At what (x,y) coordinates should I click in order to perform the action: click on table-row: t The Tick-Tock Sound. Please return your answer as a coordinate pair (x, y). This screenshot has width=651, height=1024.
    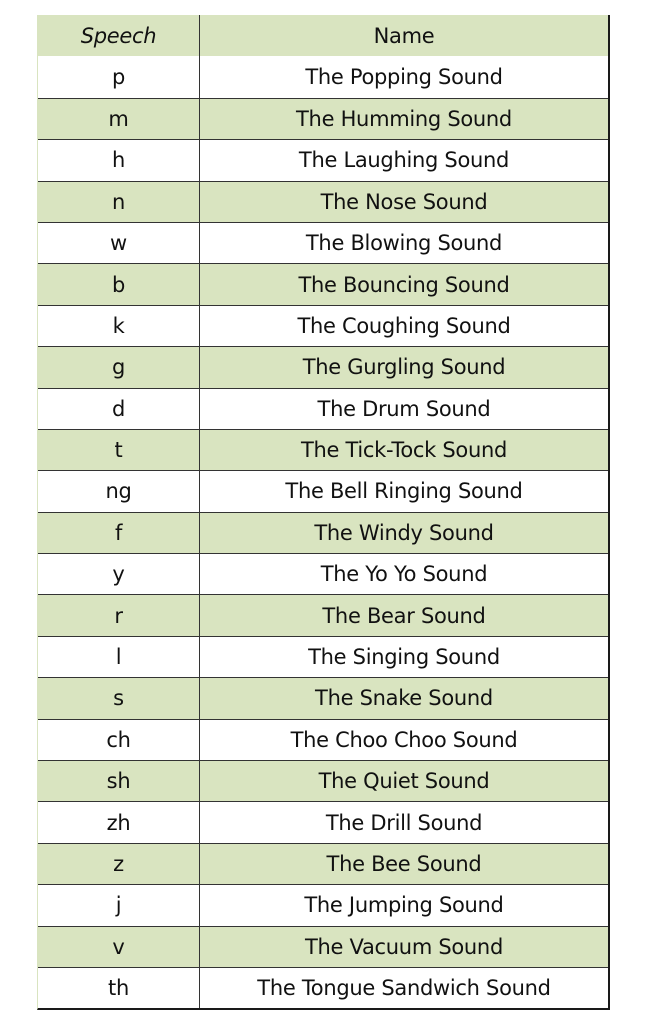
    Looking at the image, I should click on (323, 449).